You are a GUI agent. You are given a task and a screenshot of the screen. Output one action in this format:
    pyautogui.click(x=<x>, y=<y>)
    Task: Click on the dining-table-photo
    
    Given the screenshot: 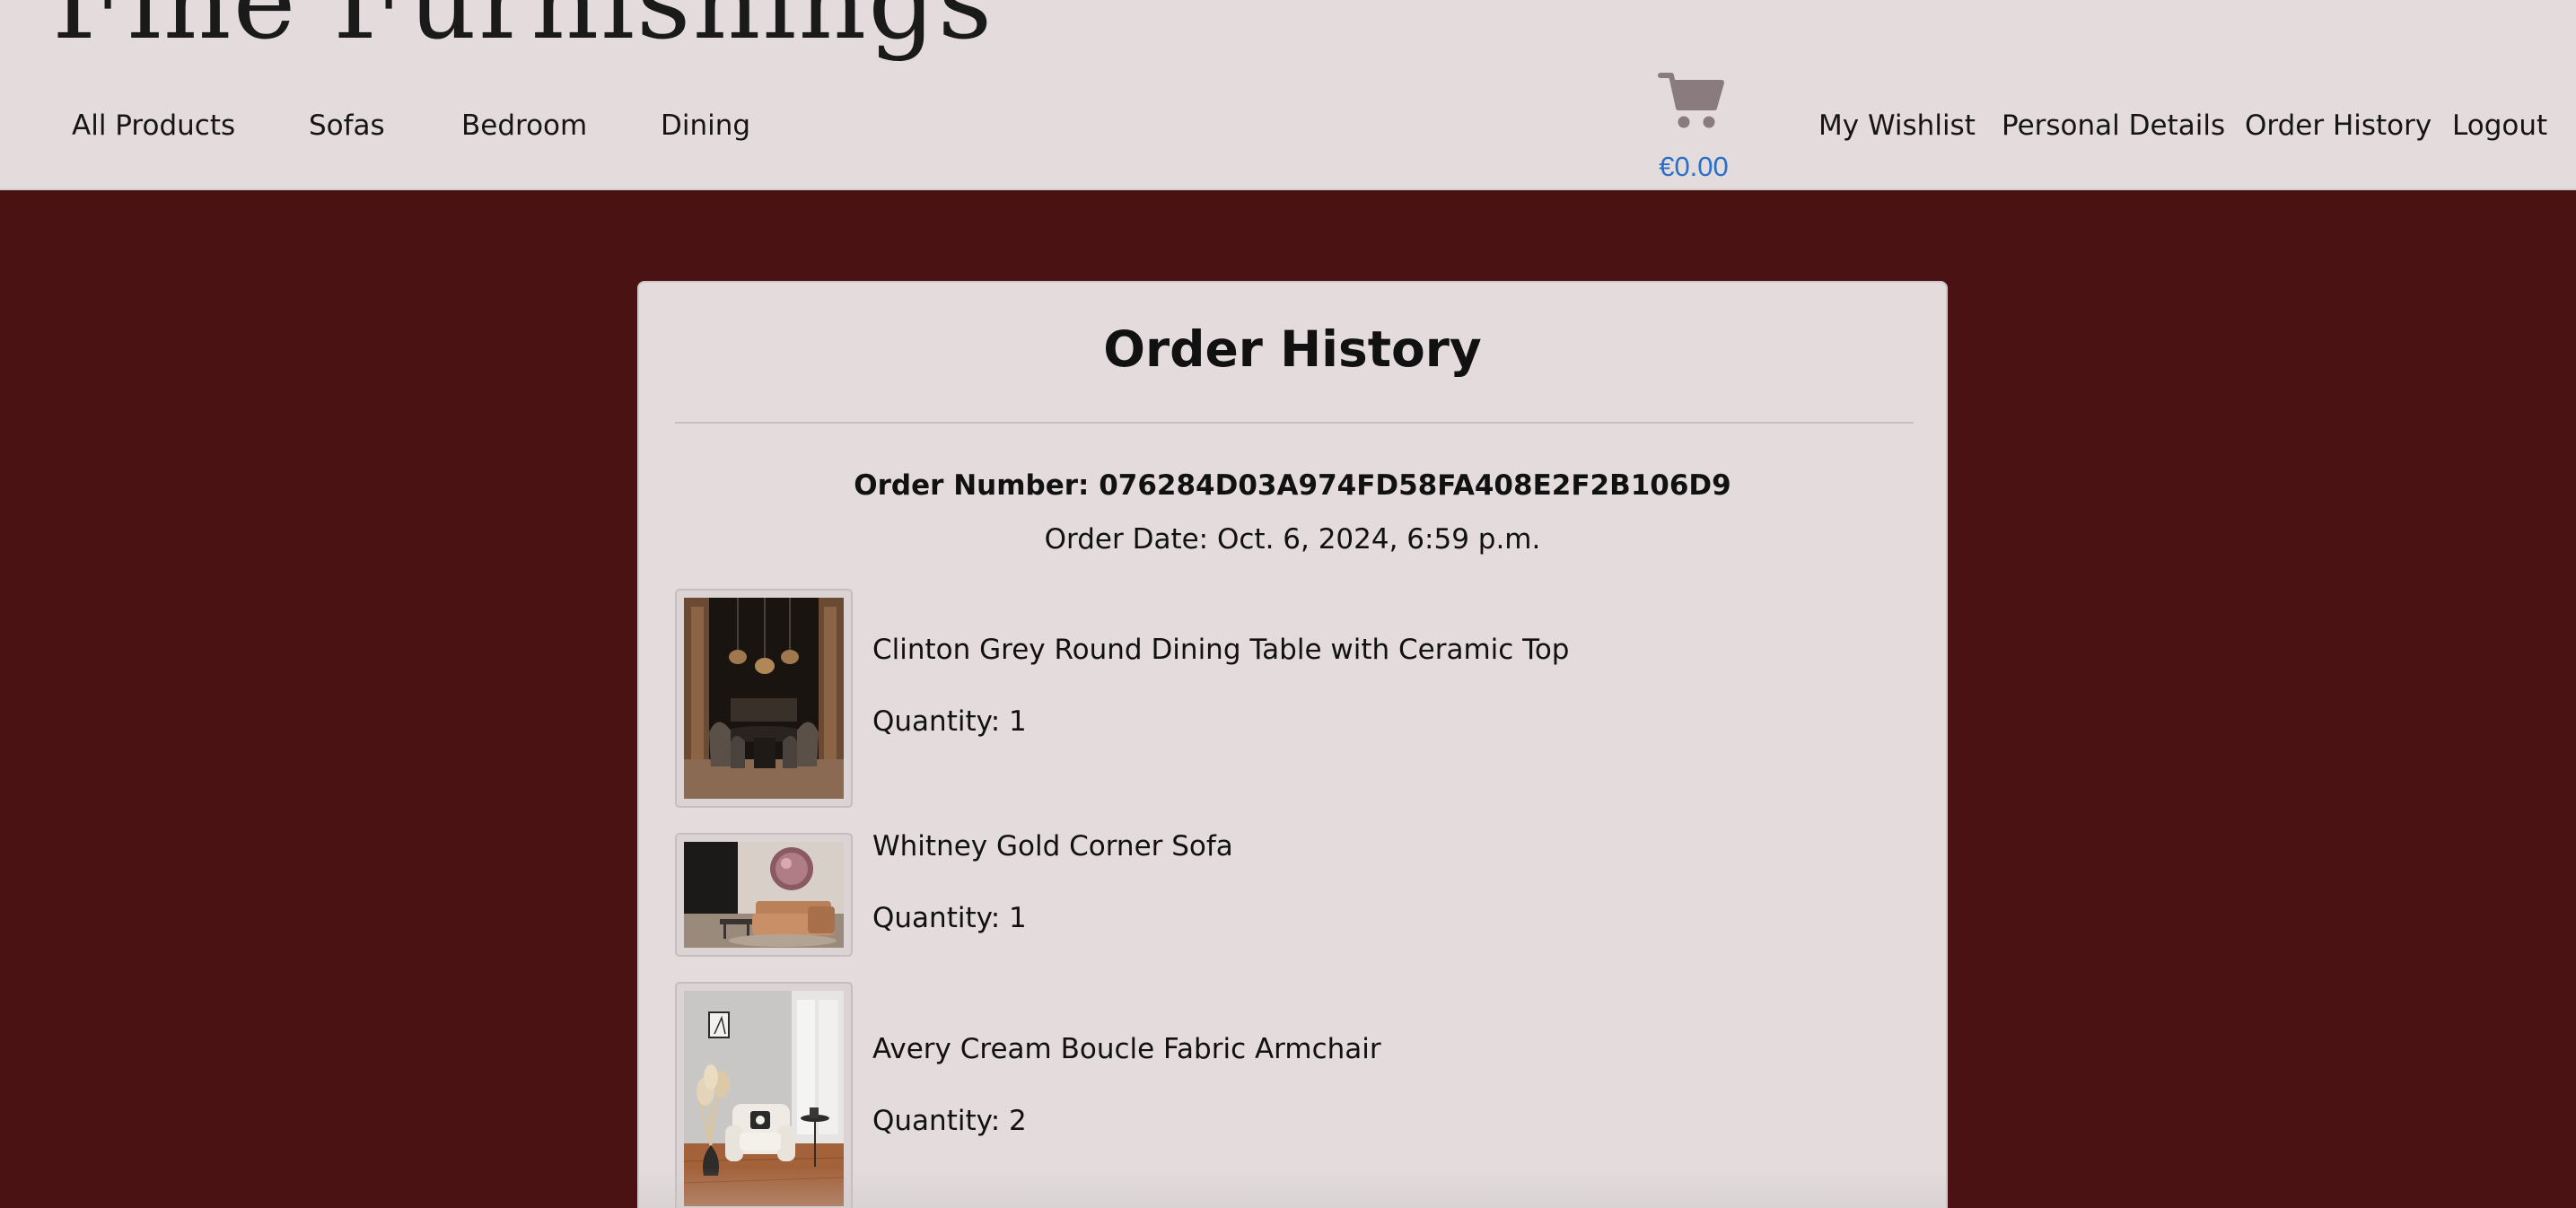 What is the action you would take?
    pyautogui.click(x=764, y=698)
    